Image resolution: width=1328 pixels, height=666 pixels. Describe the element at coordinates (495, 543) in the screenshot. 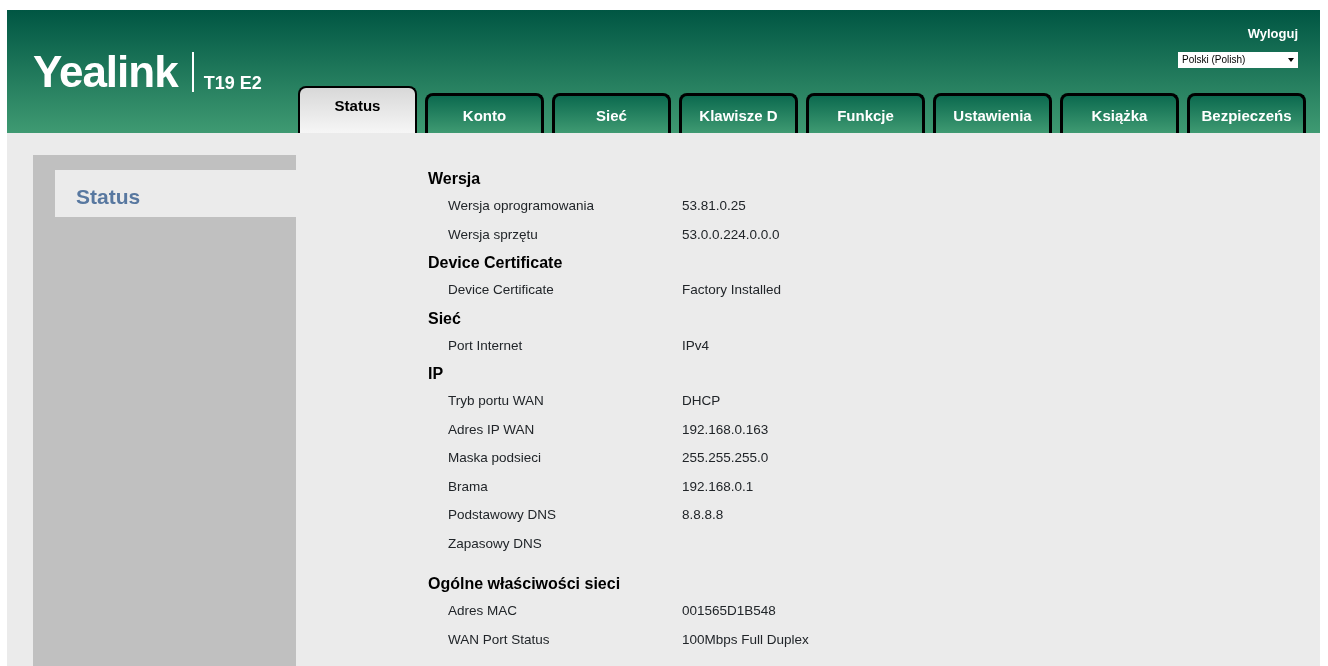

I see `field-label: Zapasowy DNS` at that location.